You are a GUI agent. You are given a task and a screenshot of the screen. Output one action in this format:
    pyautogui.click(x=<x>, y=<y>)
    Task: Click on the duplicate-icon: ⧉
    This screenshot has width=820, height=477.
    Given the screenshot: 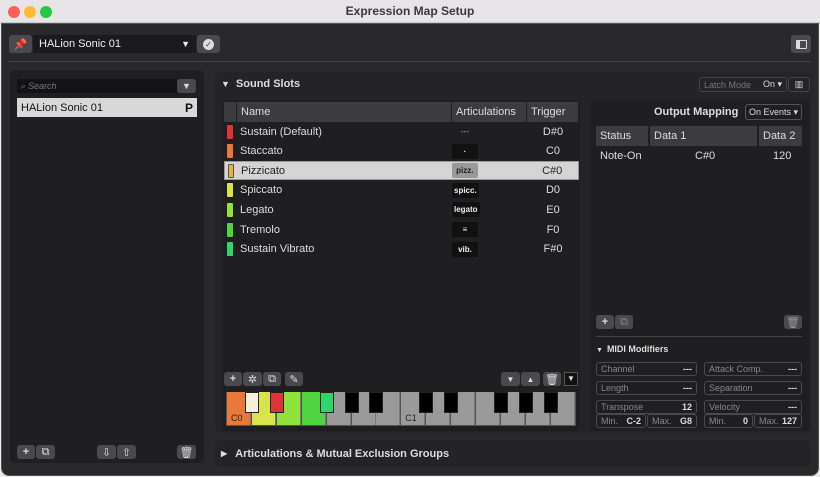 What is the action you would take?
    pyautogui.click(x=45, y=452)
    